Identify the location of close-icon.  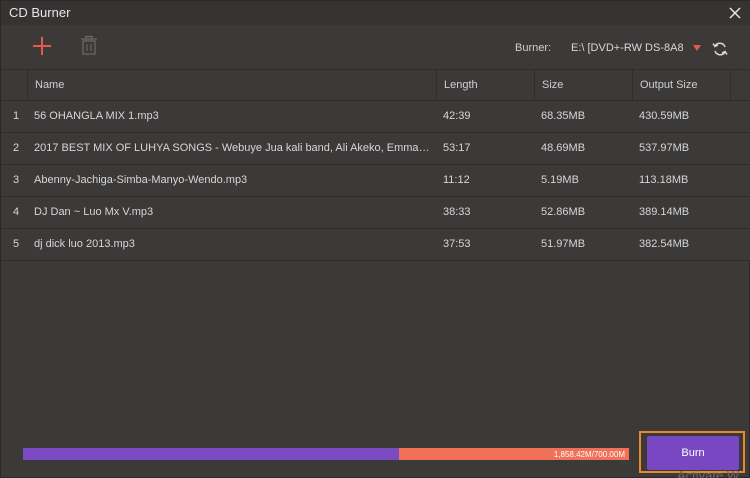
(735, 13).